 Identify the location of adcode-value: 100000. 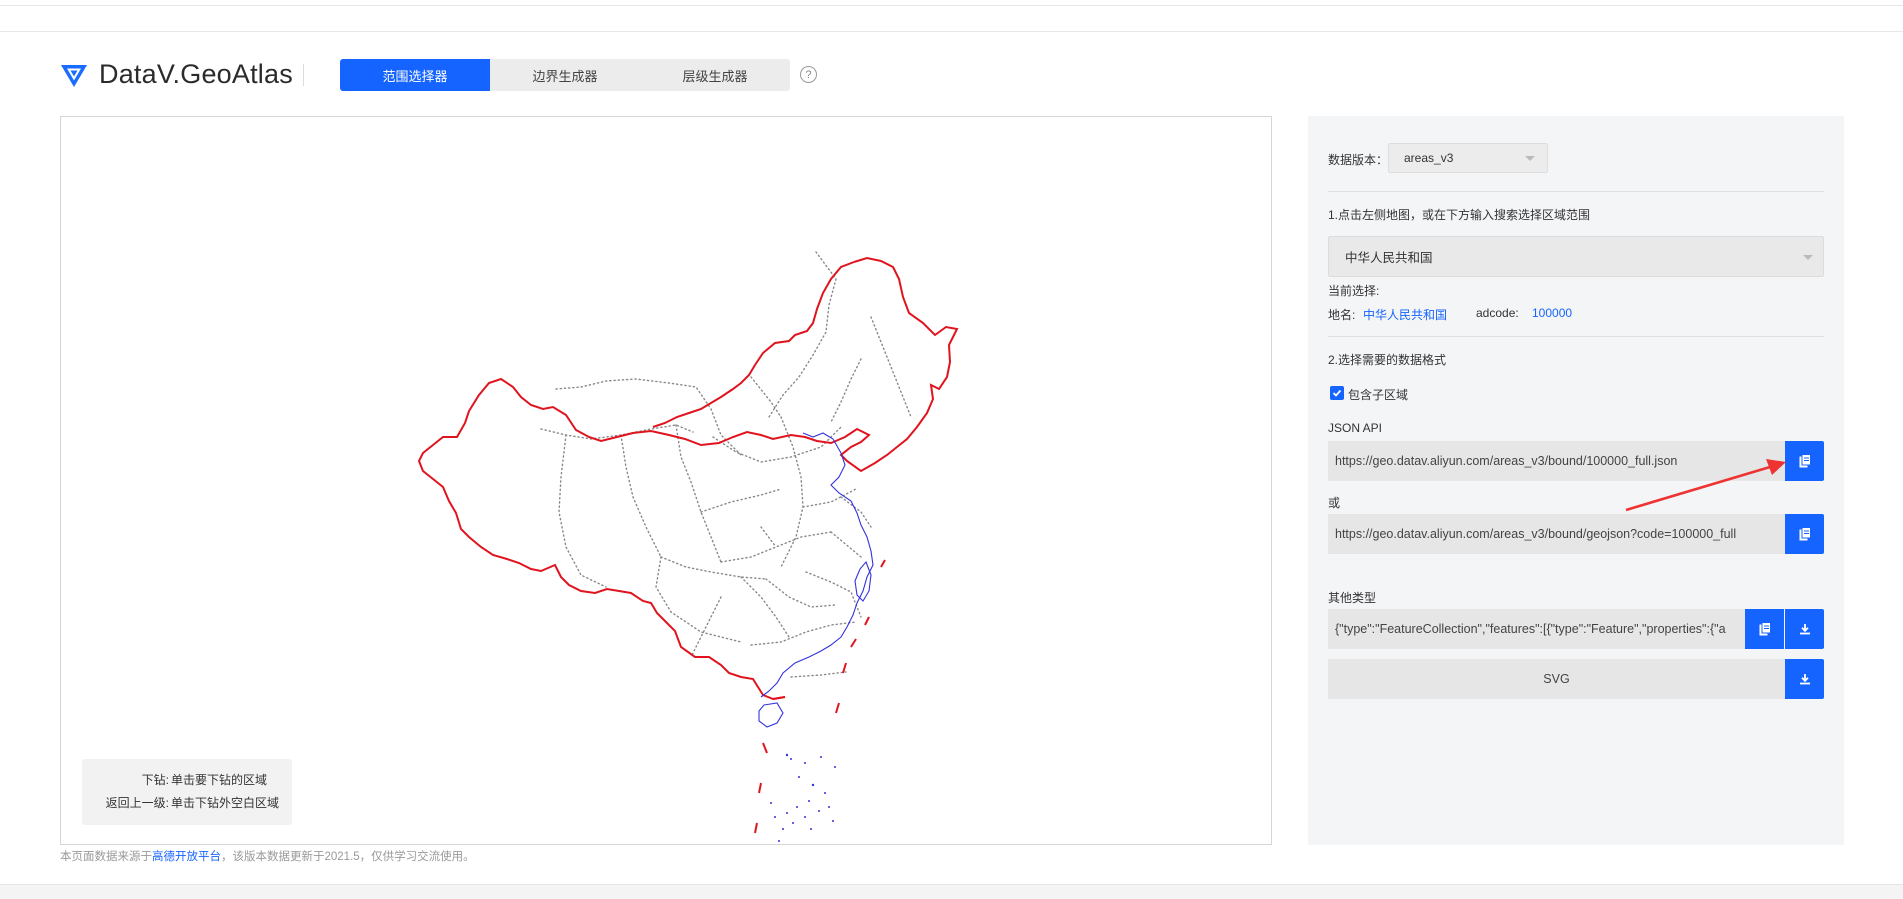
(1552, 313).